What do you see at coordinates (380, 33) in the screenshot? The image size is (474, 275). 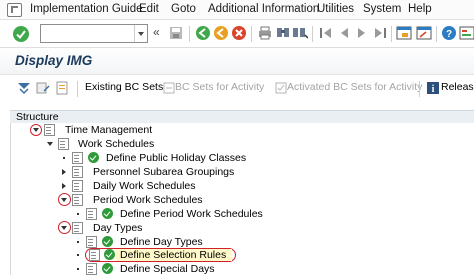 I see `last-page-icon` at bounding box center [380, 33].